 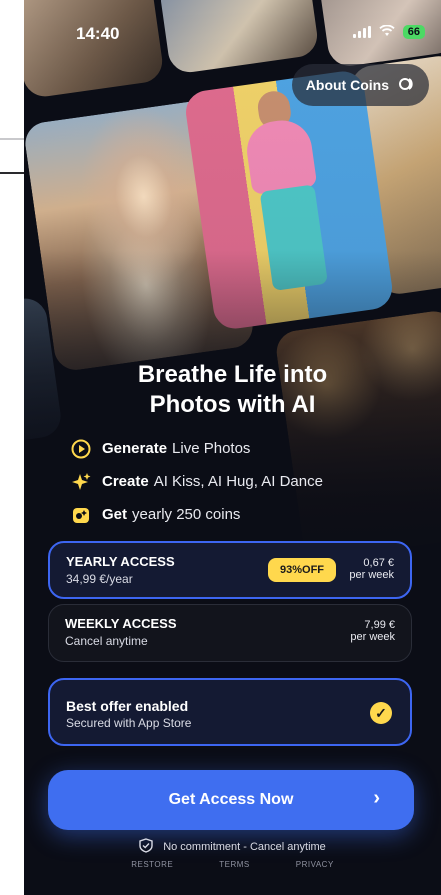 What do you see at coordinates (99, 579) in the screenshot?
I see `plan-subtitle: 34,99 €/year` at bounding box center [99, 579].